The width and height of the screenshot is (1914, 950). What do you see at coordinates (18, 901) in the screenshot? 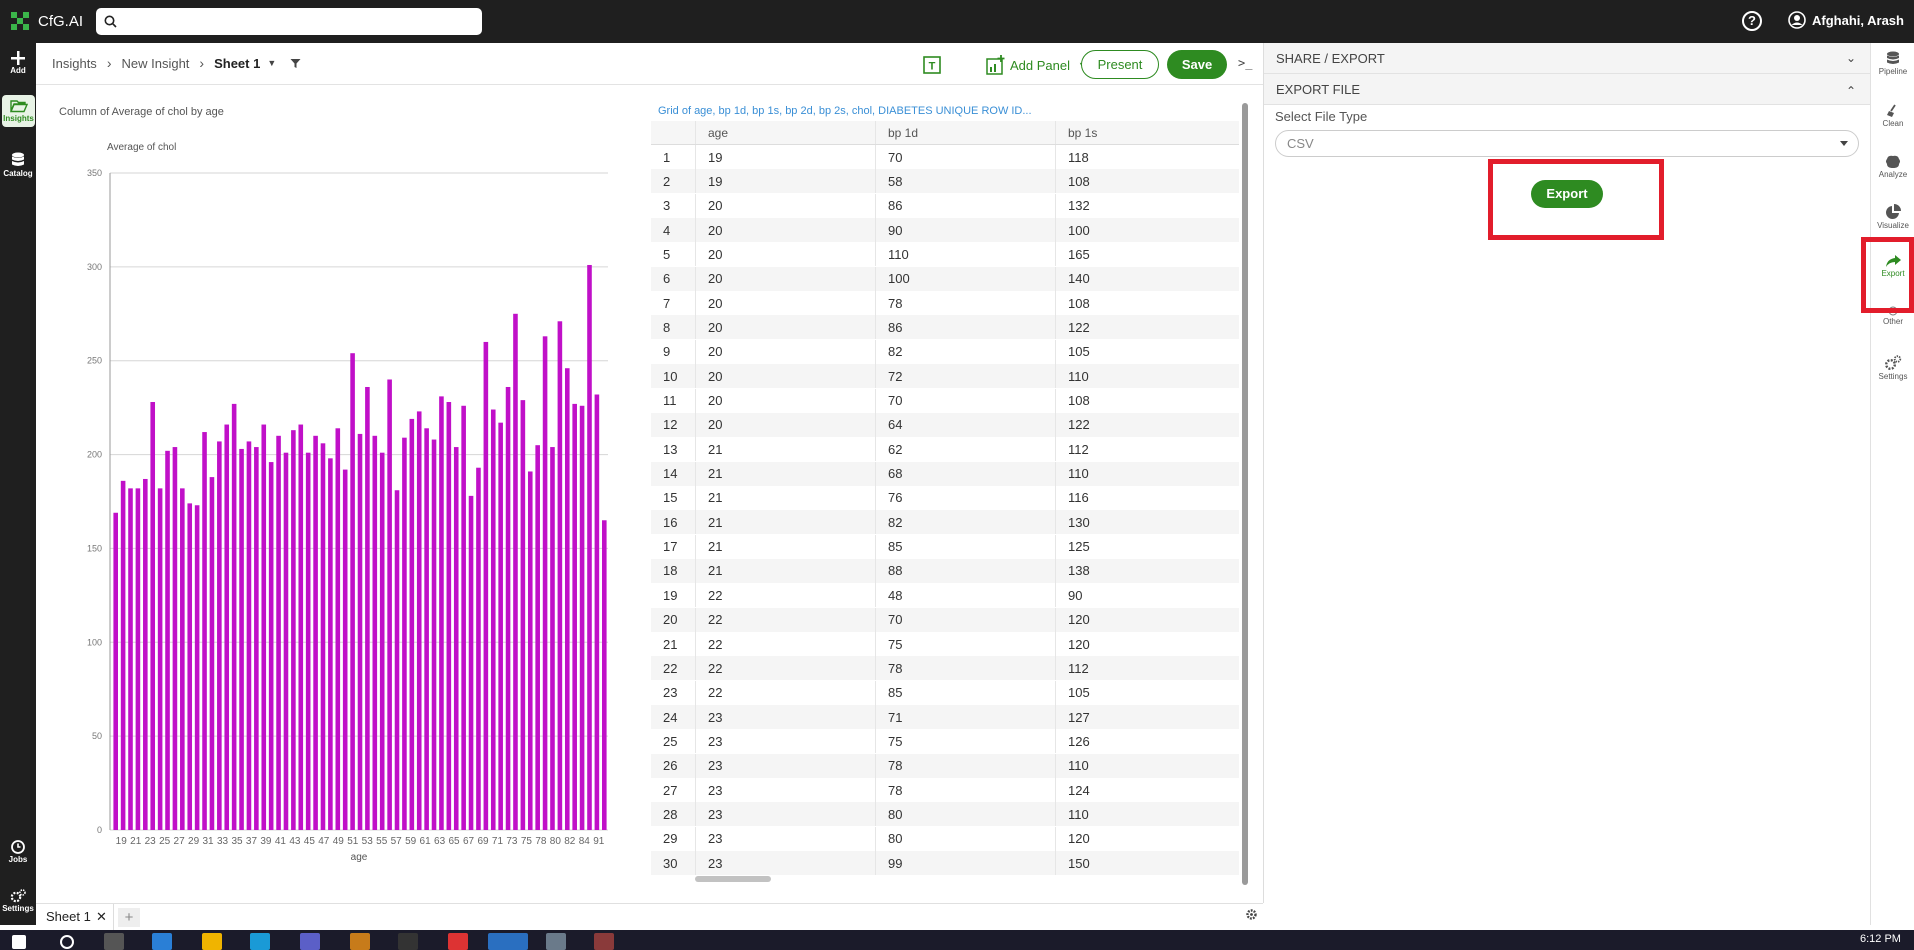
I see `nav-settings: Settings` at bounding box center [18, 901].